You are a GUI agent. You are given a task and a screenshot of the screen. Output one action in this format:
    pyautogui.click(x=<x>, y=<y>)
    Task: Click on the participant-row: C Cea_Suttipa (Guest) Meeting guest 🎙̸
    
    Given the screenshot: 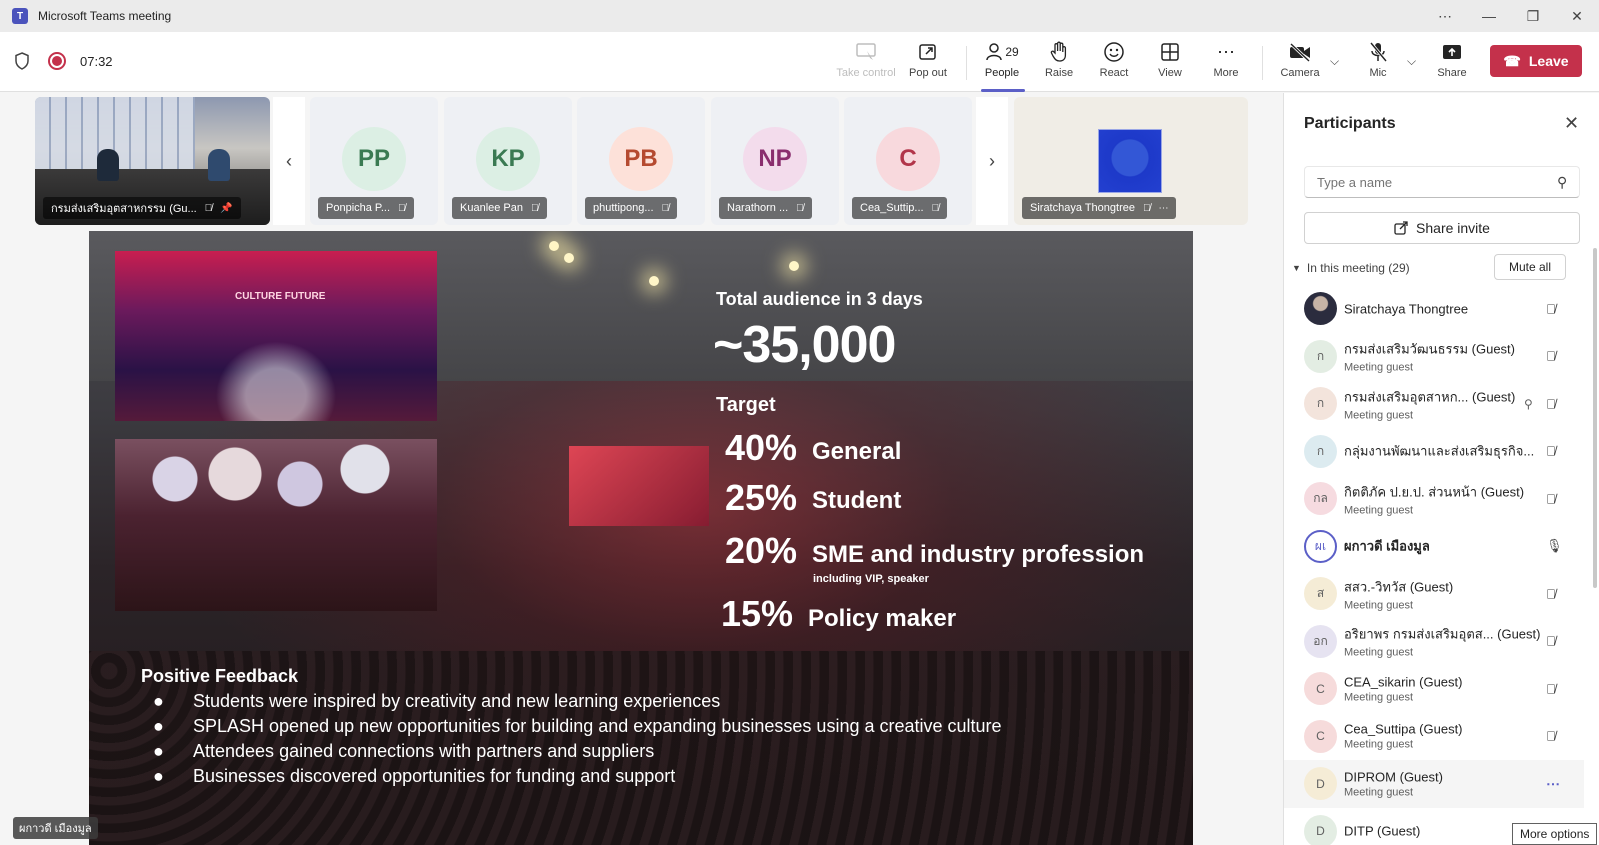 What is the action you would take?
    pyautogui.click(x=1434, y=737)
    